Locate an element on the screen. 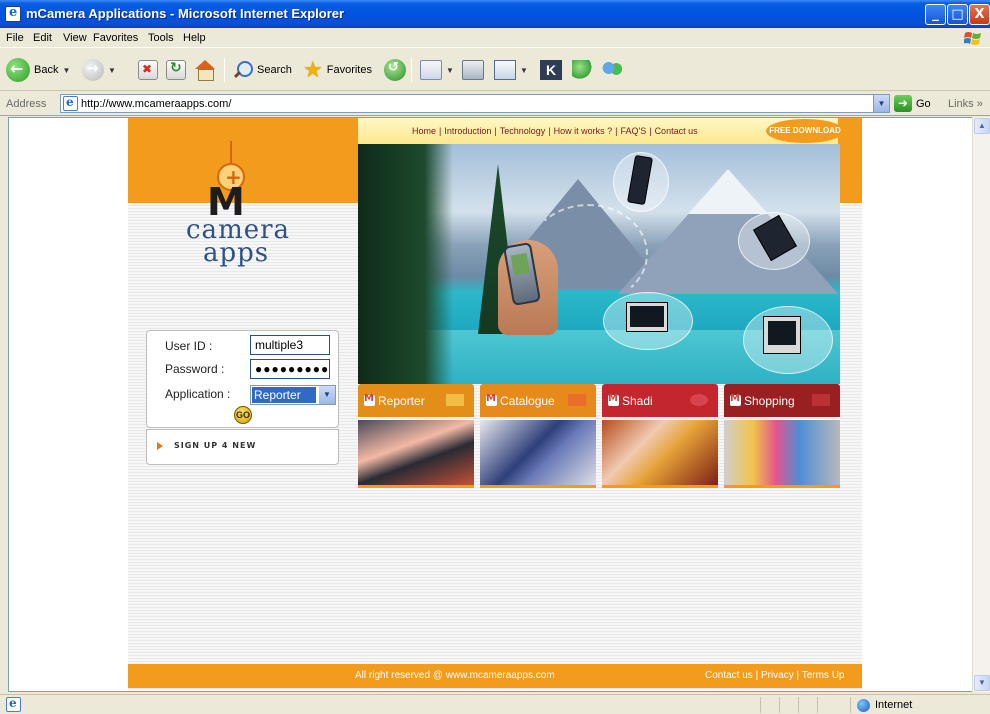 This screenshot has height=714, width=990. menu-tools: Tools is located at coordinates (161, 38).